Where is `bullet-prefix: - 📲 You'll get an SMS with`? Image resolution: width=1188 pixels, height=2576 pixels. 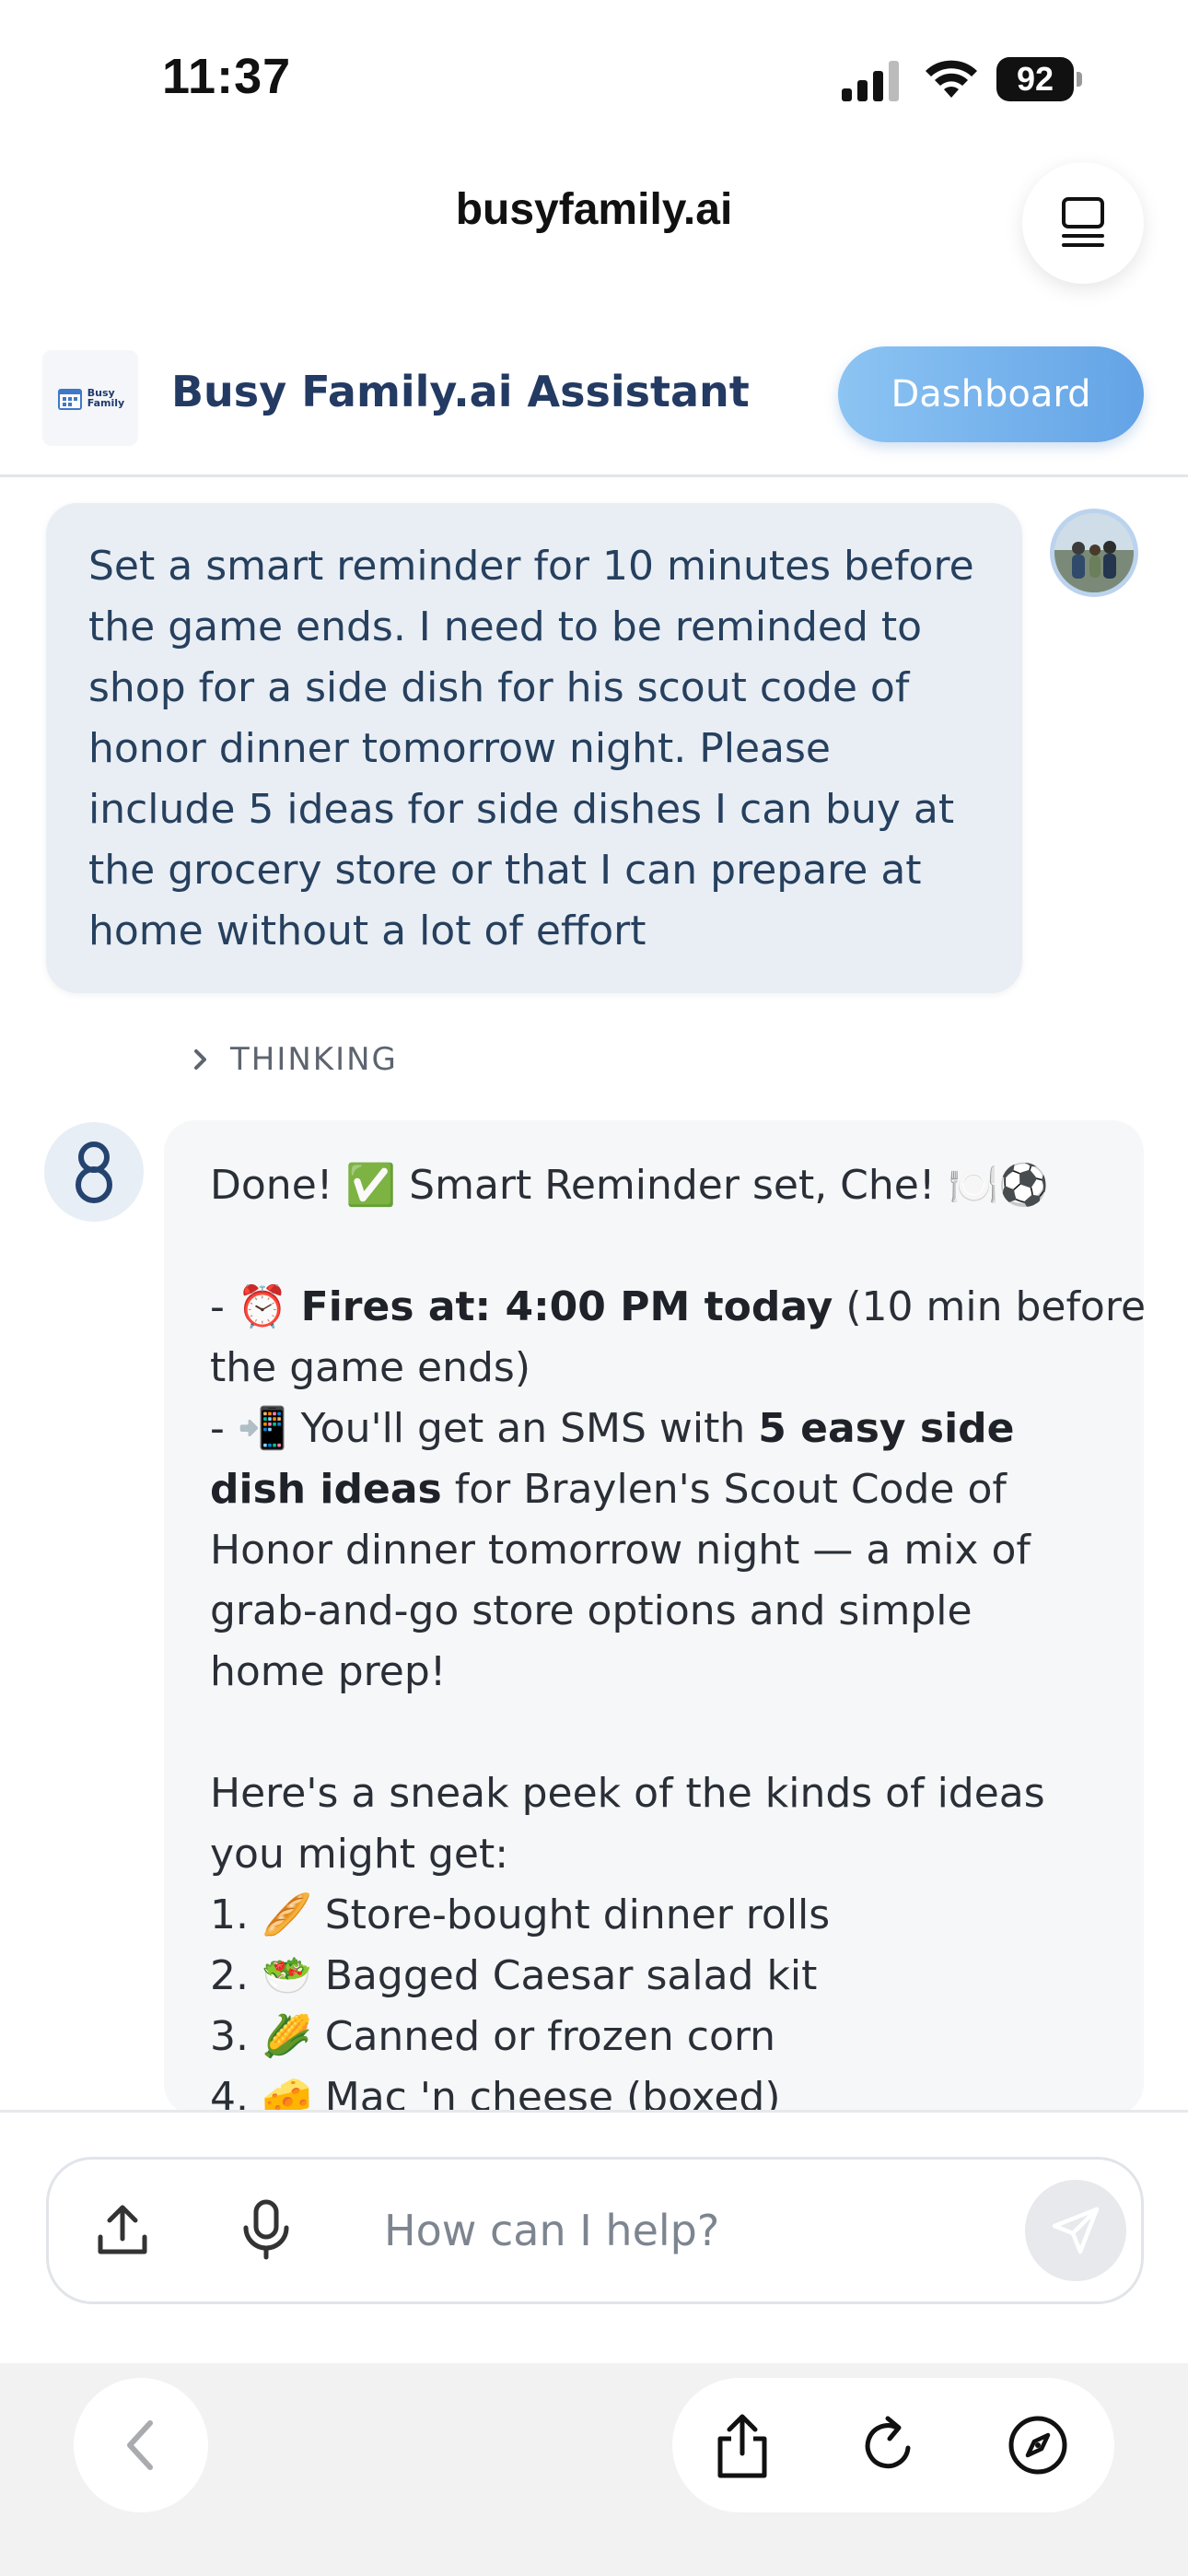 bullet-prefix: - 📲 You'll get an SMS with is located at coordinates (485, 1428).